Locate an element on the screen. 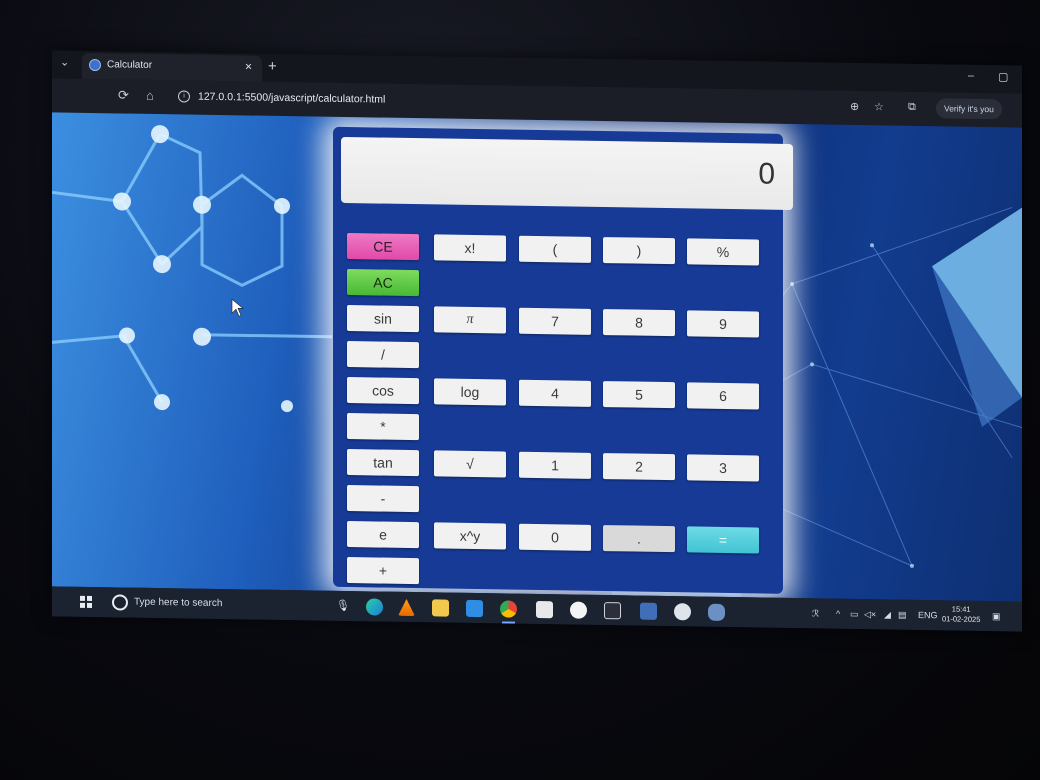  battery-icon: ▭ is located at coordinates (854, 614).